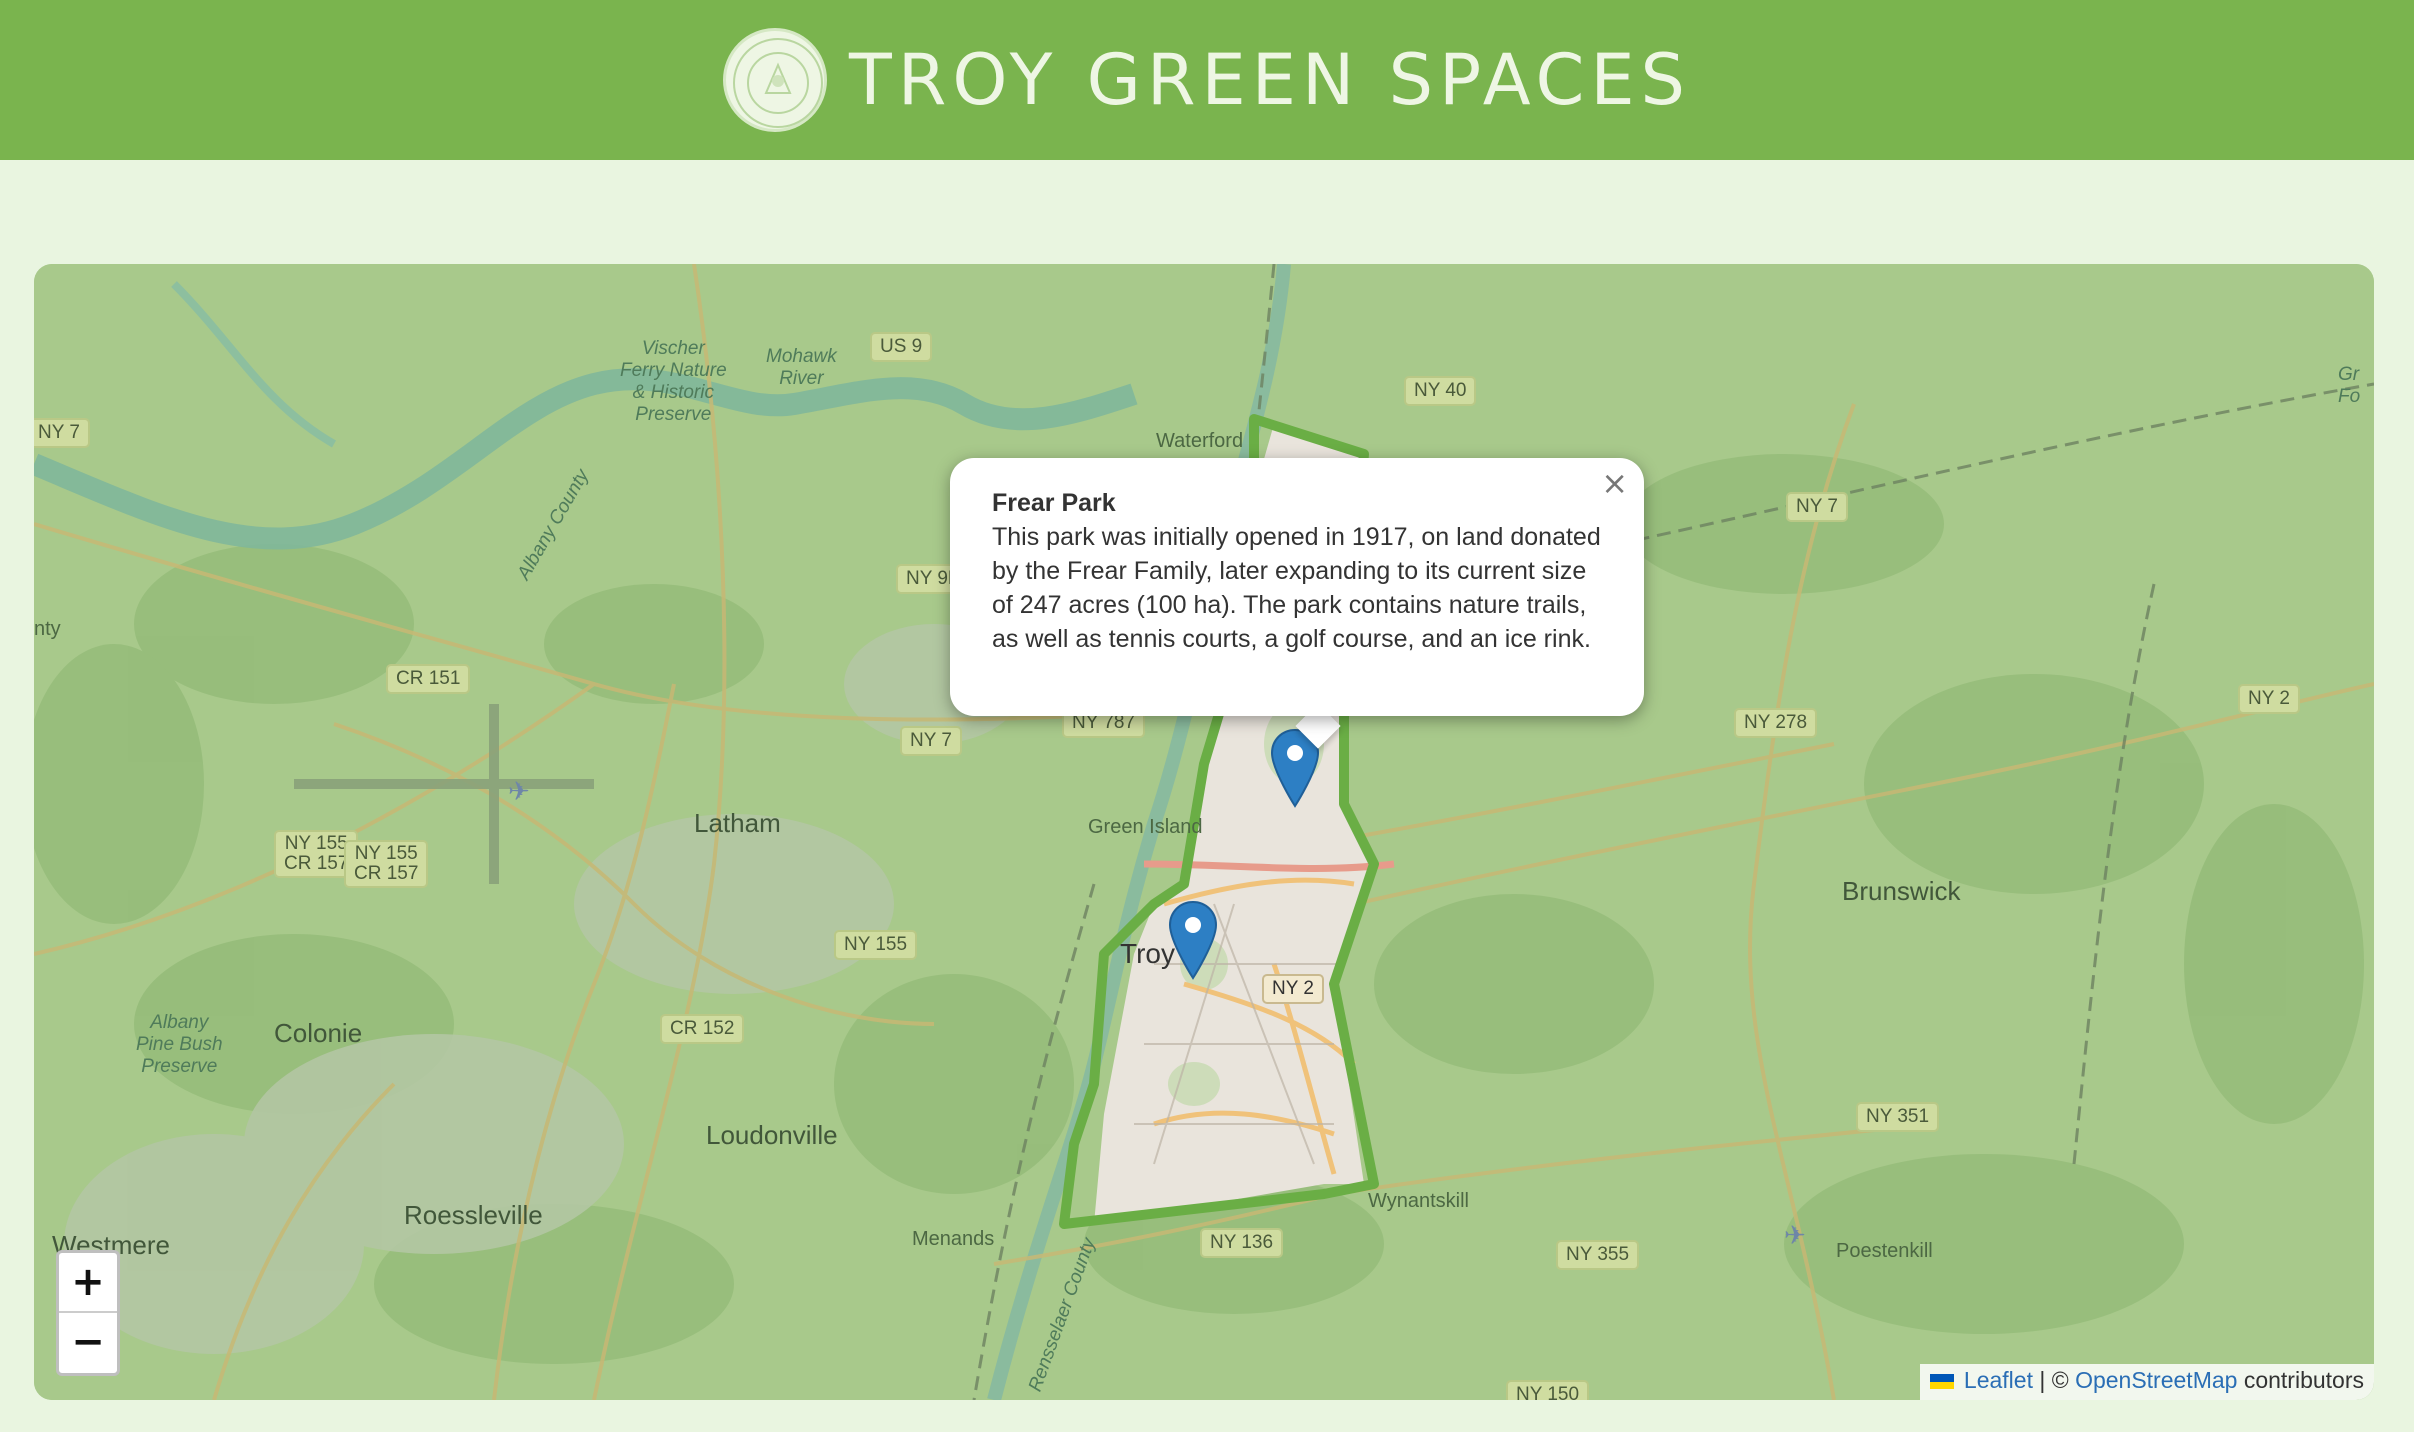 The height and width of the screenshot is (1432, 2414). What do you see at coordinates (62, 433) in the screenshot?
I see `road-shield-ny7-left: NY 7` at bounding box center [62, 433].